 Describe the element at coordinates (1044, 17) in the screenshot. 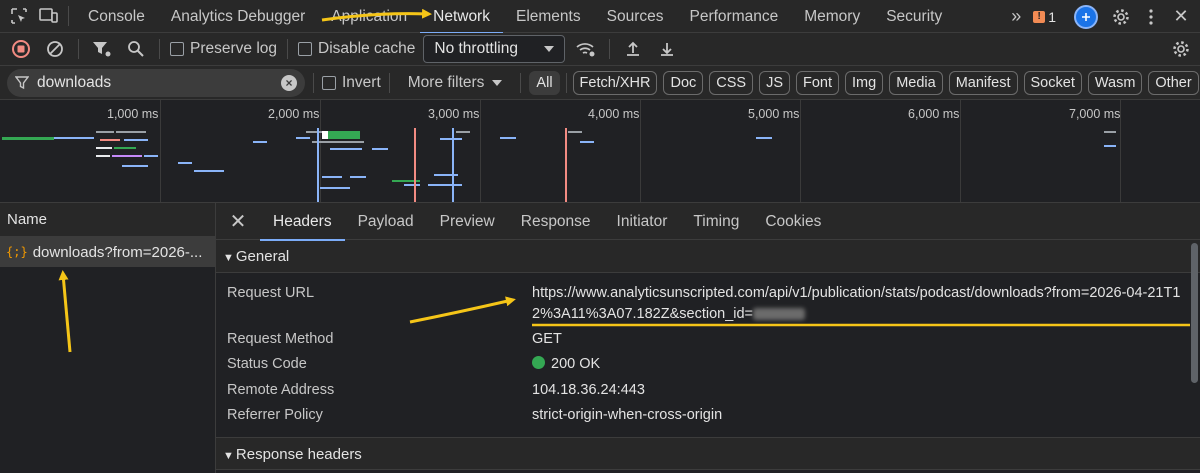

I see `issues-badge: ! 1` at that location.